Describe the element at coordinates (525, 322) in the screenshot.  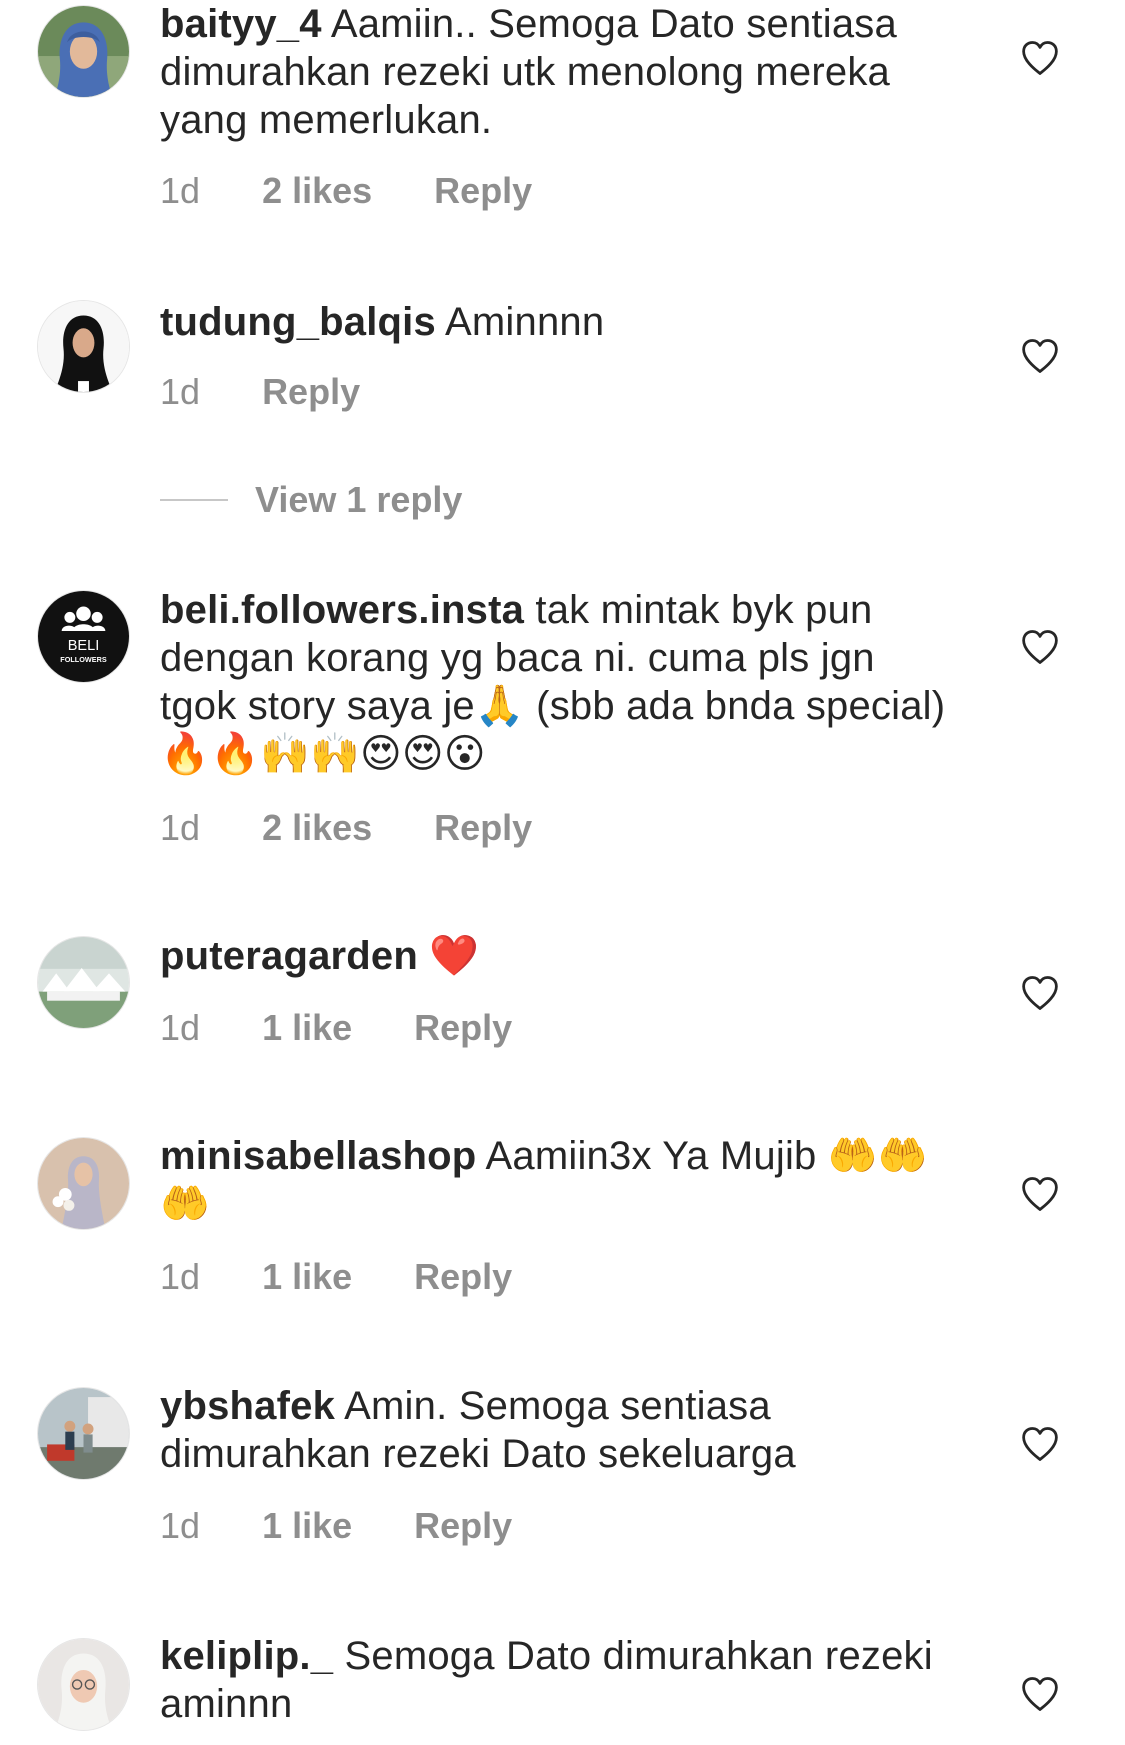
I see `comment-body: Aminnnn` at that location.